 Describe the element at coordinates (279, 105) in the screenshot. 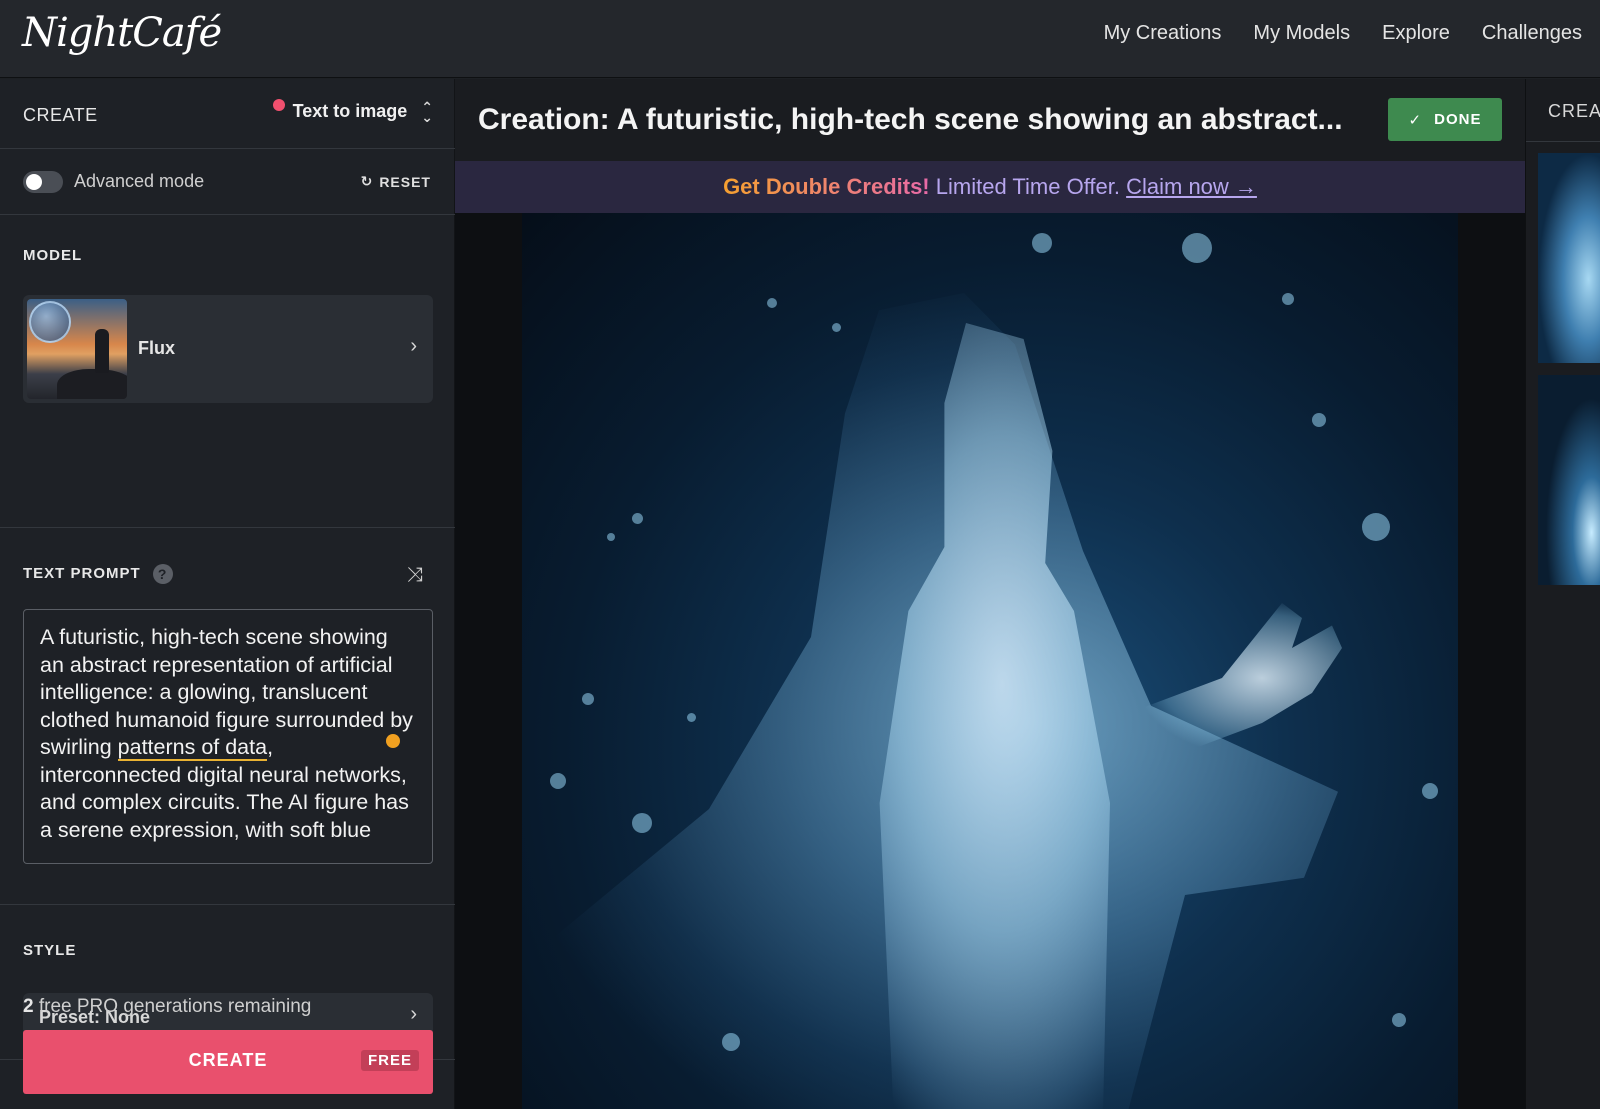

I see `notification-dot` at that location.